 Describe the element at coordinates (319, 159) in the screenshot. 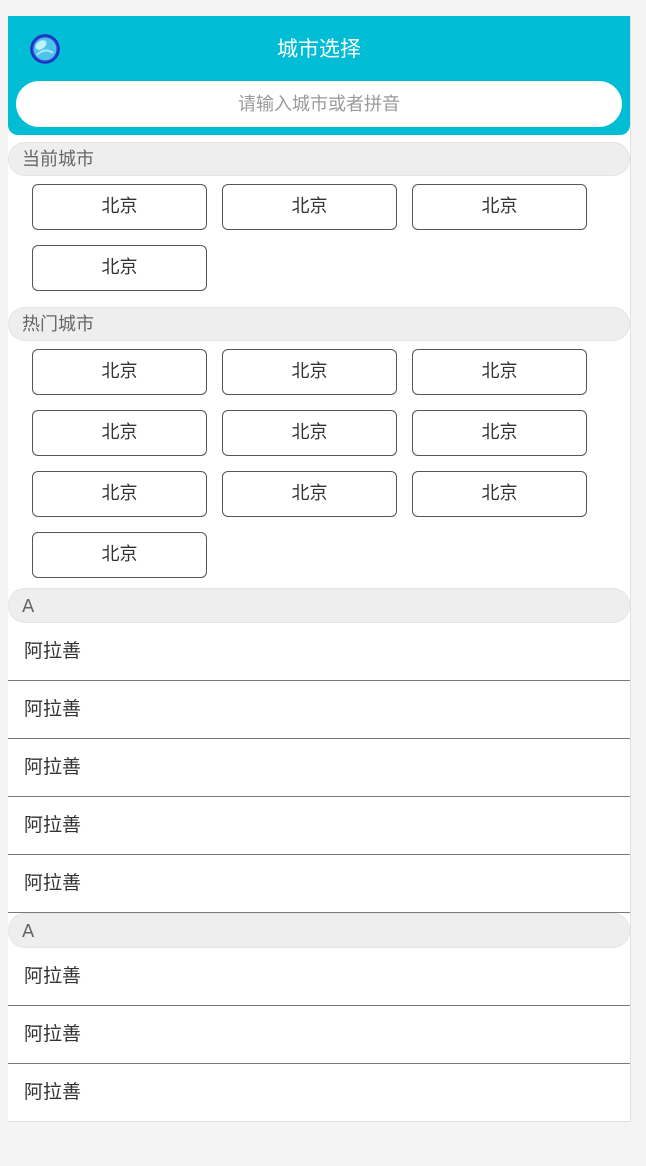

I see `section-header-current-city: 当前城市` at that location.